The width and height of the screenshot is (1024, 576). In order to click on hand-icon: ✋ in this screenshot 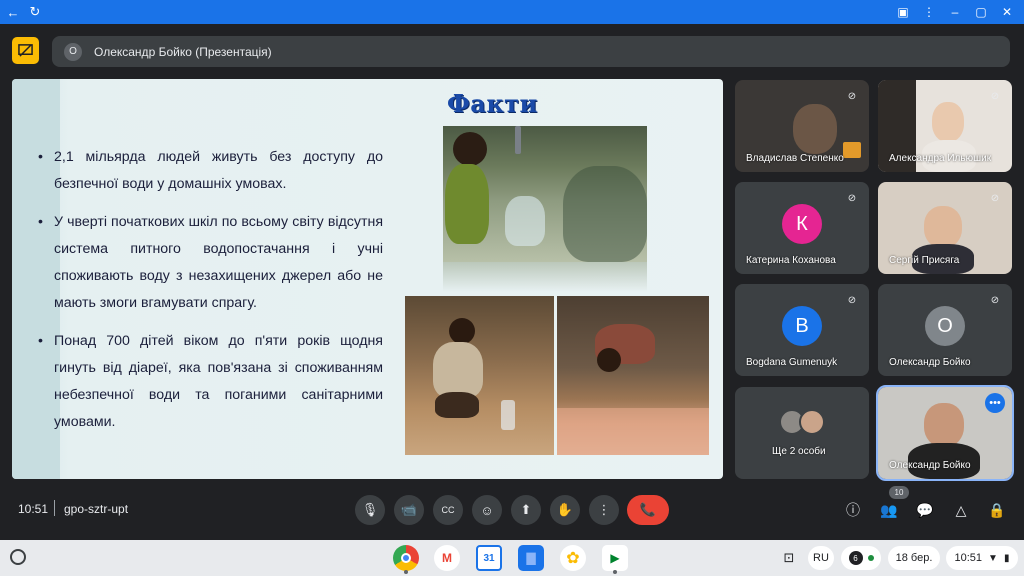, I will do `click(565, 509)`.